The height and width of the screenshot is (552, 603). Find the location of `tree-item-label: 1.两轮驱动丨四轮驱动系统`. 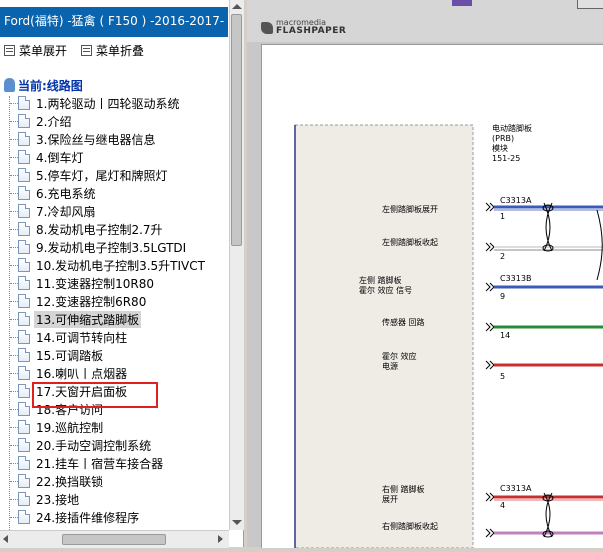

tree-item-label: 1.两轮驱动丨四轮驱动系统 is located at coordinates (108, 103).